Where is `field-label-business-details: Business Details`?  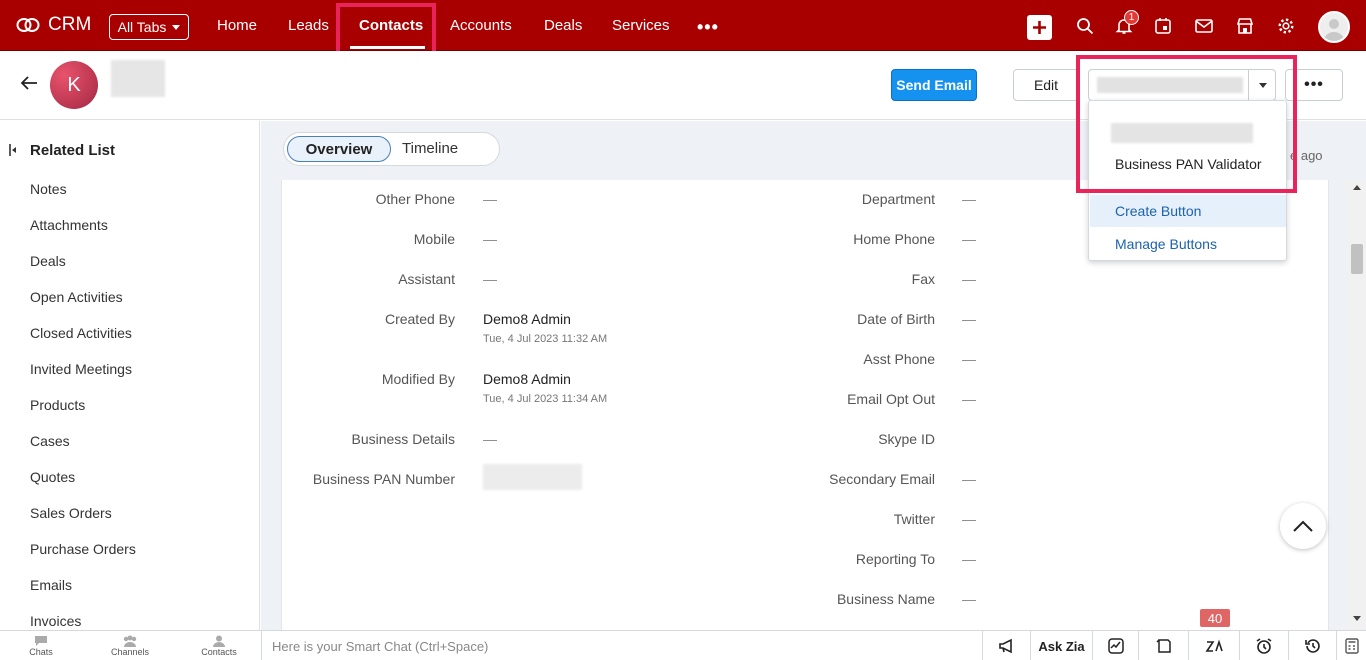
field-label-business-details: Business Details is located at coordinates (403, 439).